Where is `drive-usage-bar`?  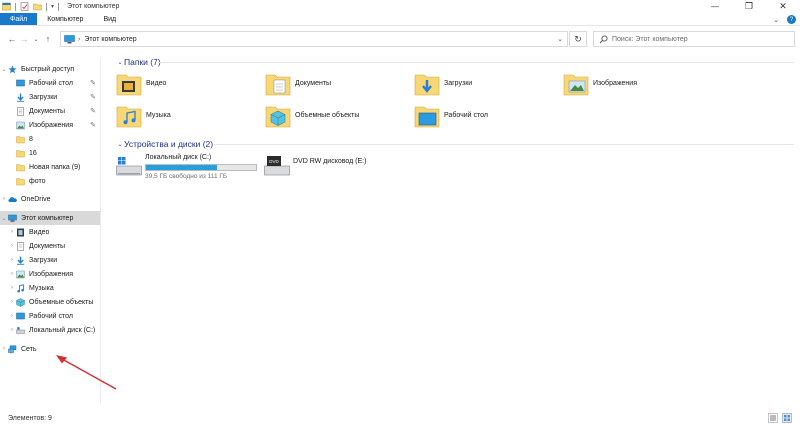
drive-usage-bar is located at coordinates (201, 167).